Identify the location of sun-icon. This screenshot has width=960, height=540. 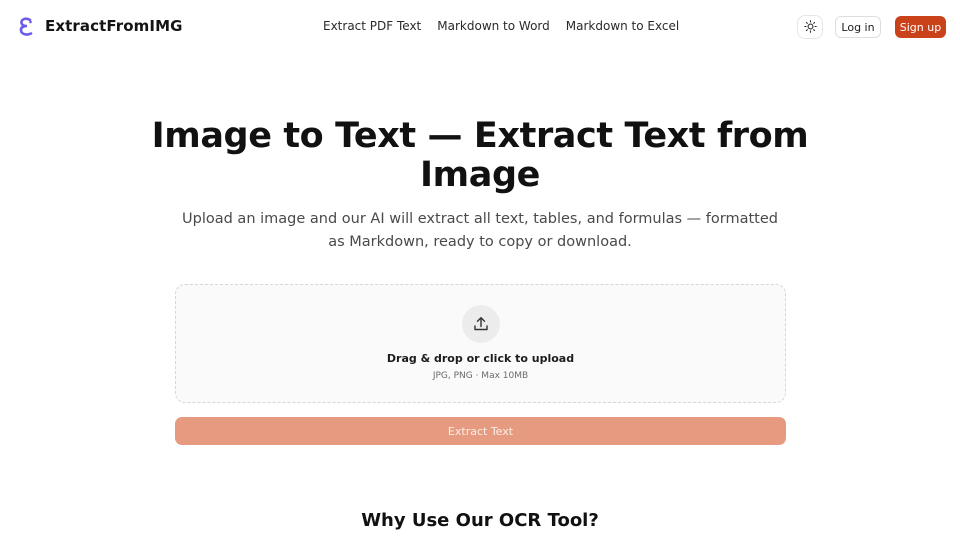
(810, 27).